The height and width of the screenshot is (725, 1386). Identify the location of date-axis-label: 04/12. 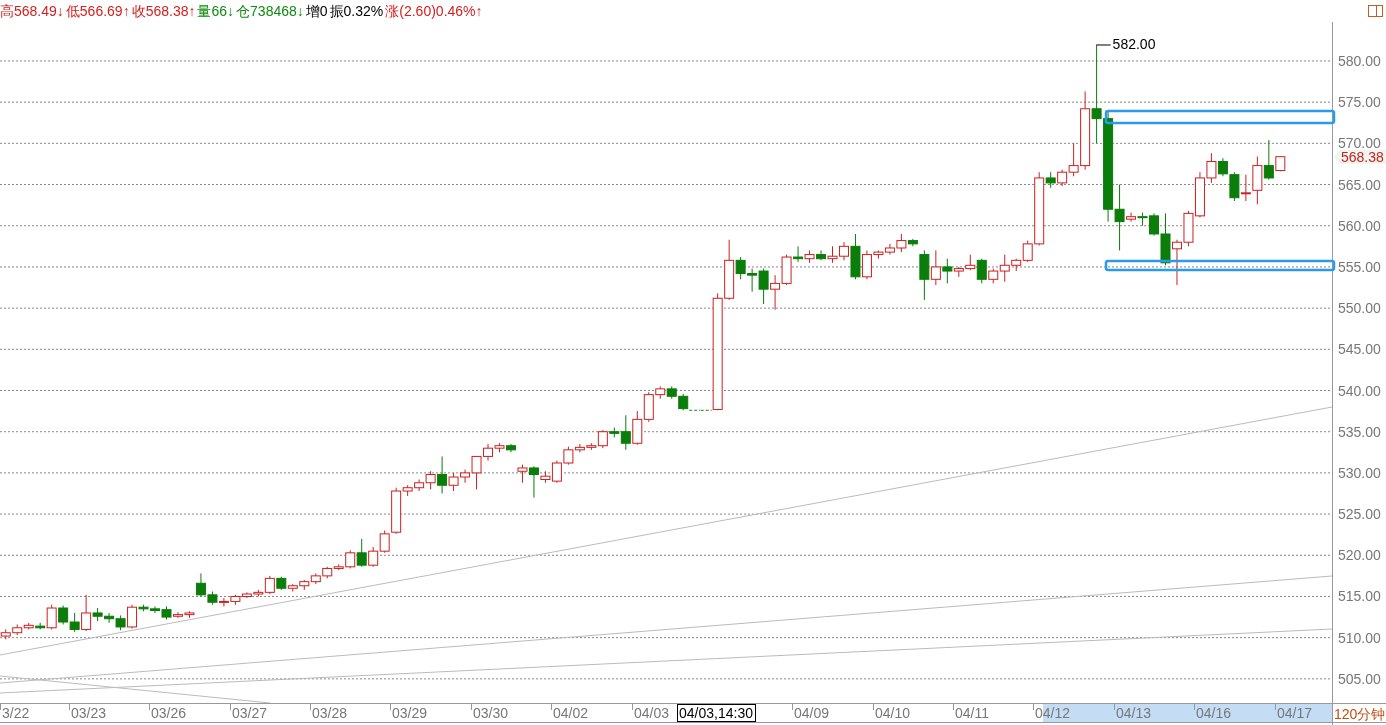
(1053, 713).